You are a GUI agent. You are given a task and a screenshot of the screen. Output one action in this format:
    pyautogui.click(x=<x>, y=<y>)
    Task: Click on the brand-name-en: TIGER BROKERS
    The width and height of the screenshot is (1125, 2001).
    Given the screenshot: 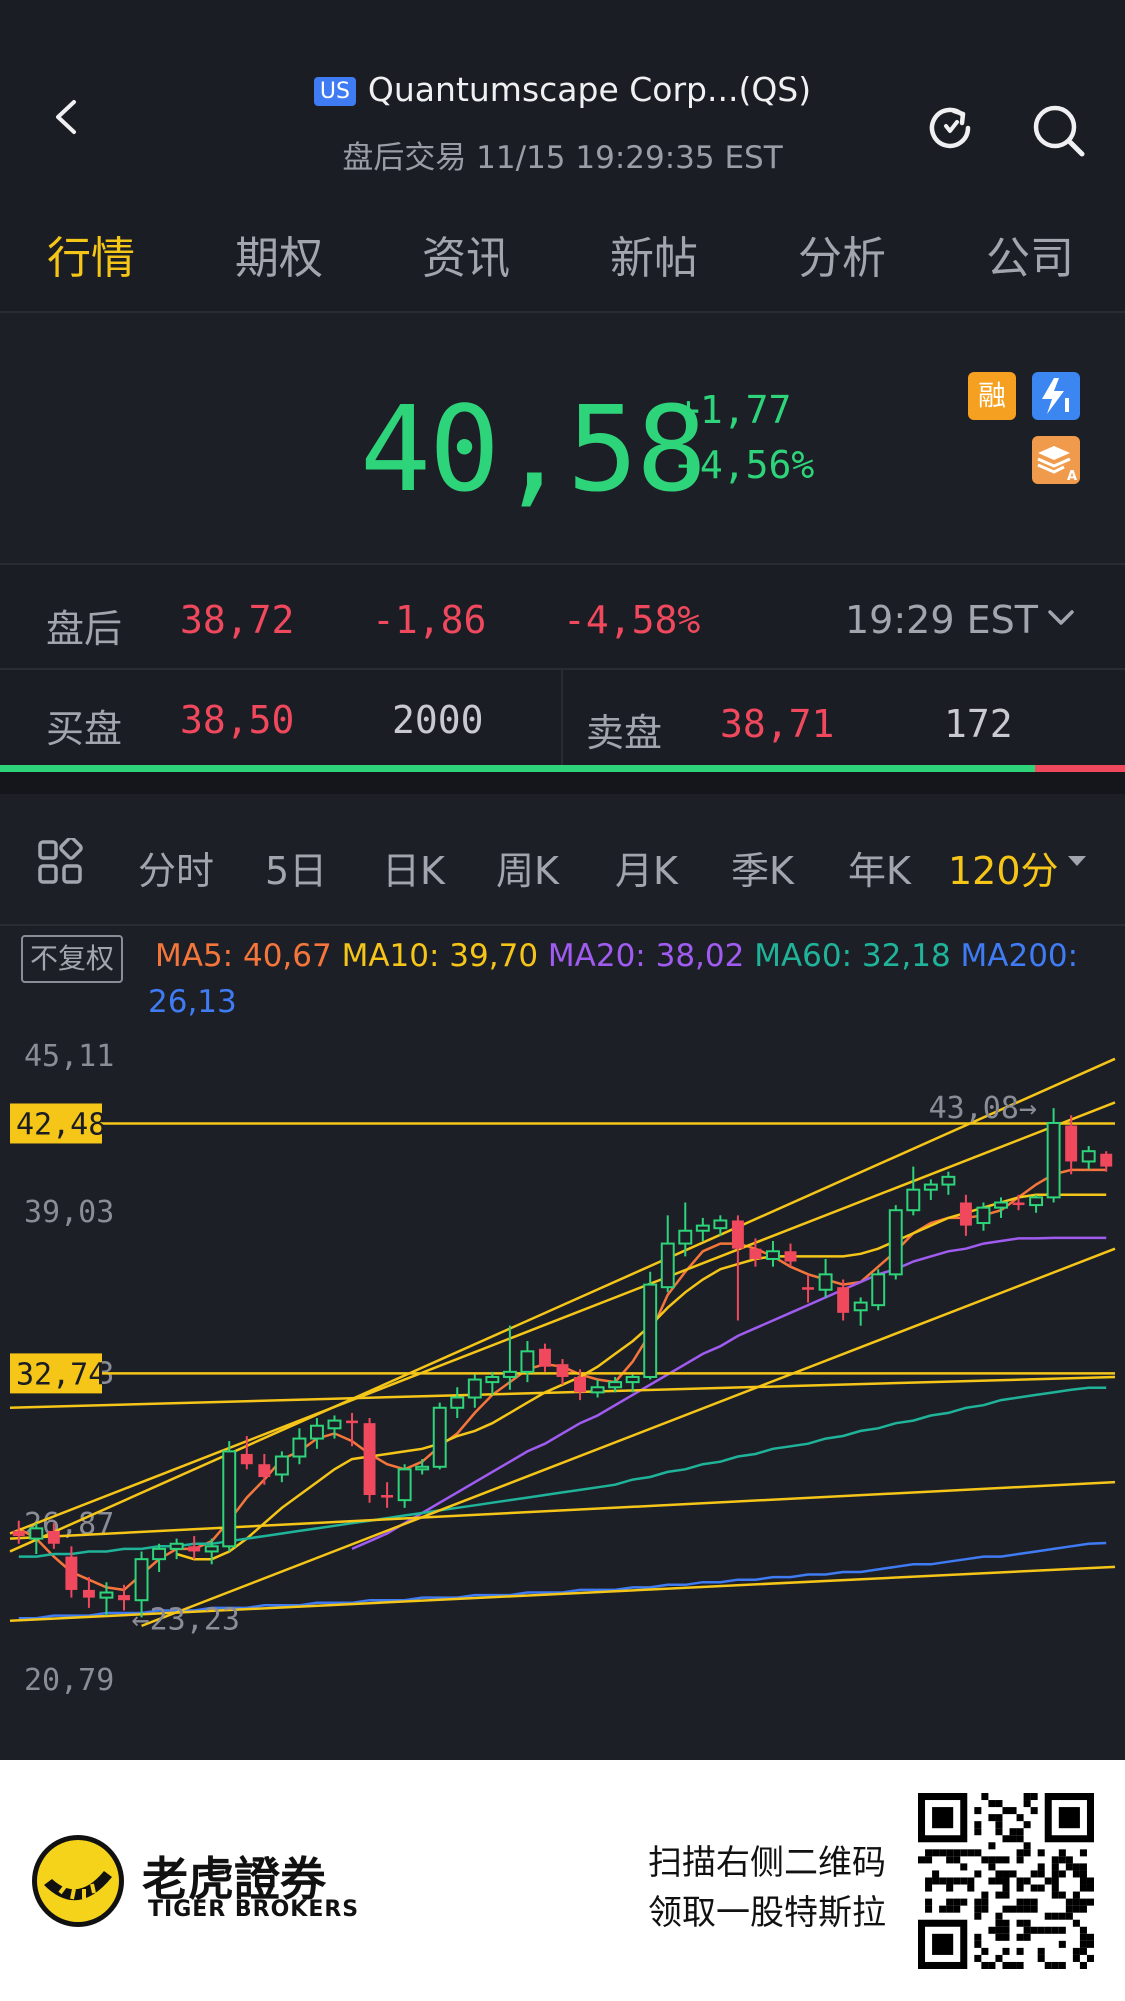 What is the action you would take?
    pyautogui.click(x=254, y=1909)
    